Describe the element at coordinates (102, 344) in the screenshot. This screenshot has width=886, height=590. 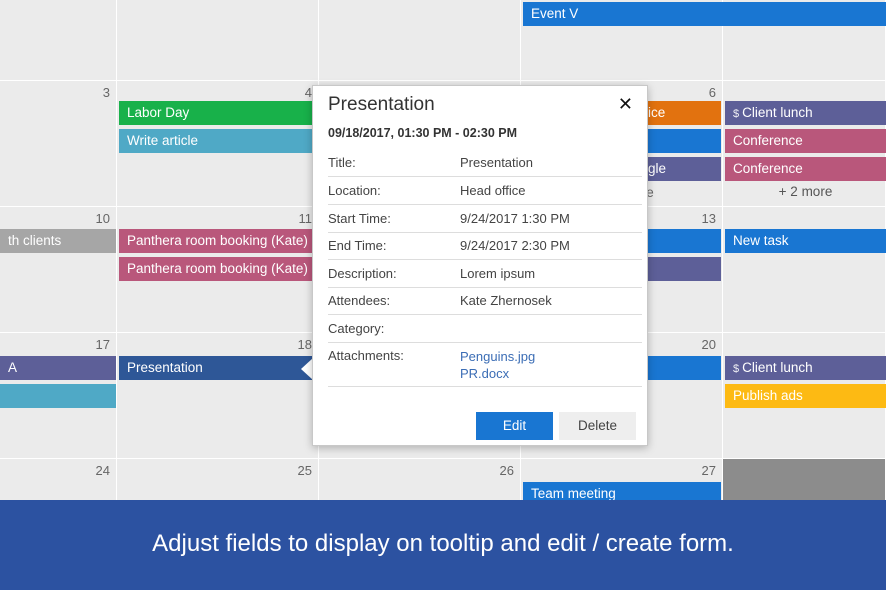
I see `day-number: 17` at that location.